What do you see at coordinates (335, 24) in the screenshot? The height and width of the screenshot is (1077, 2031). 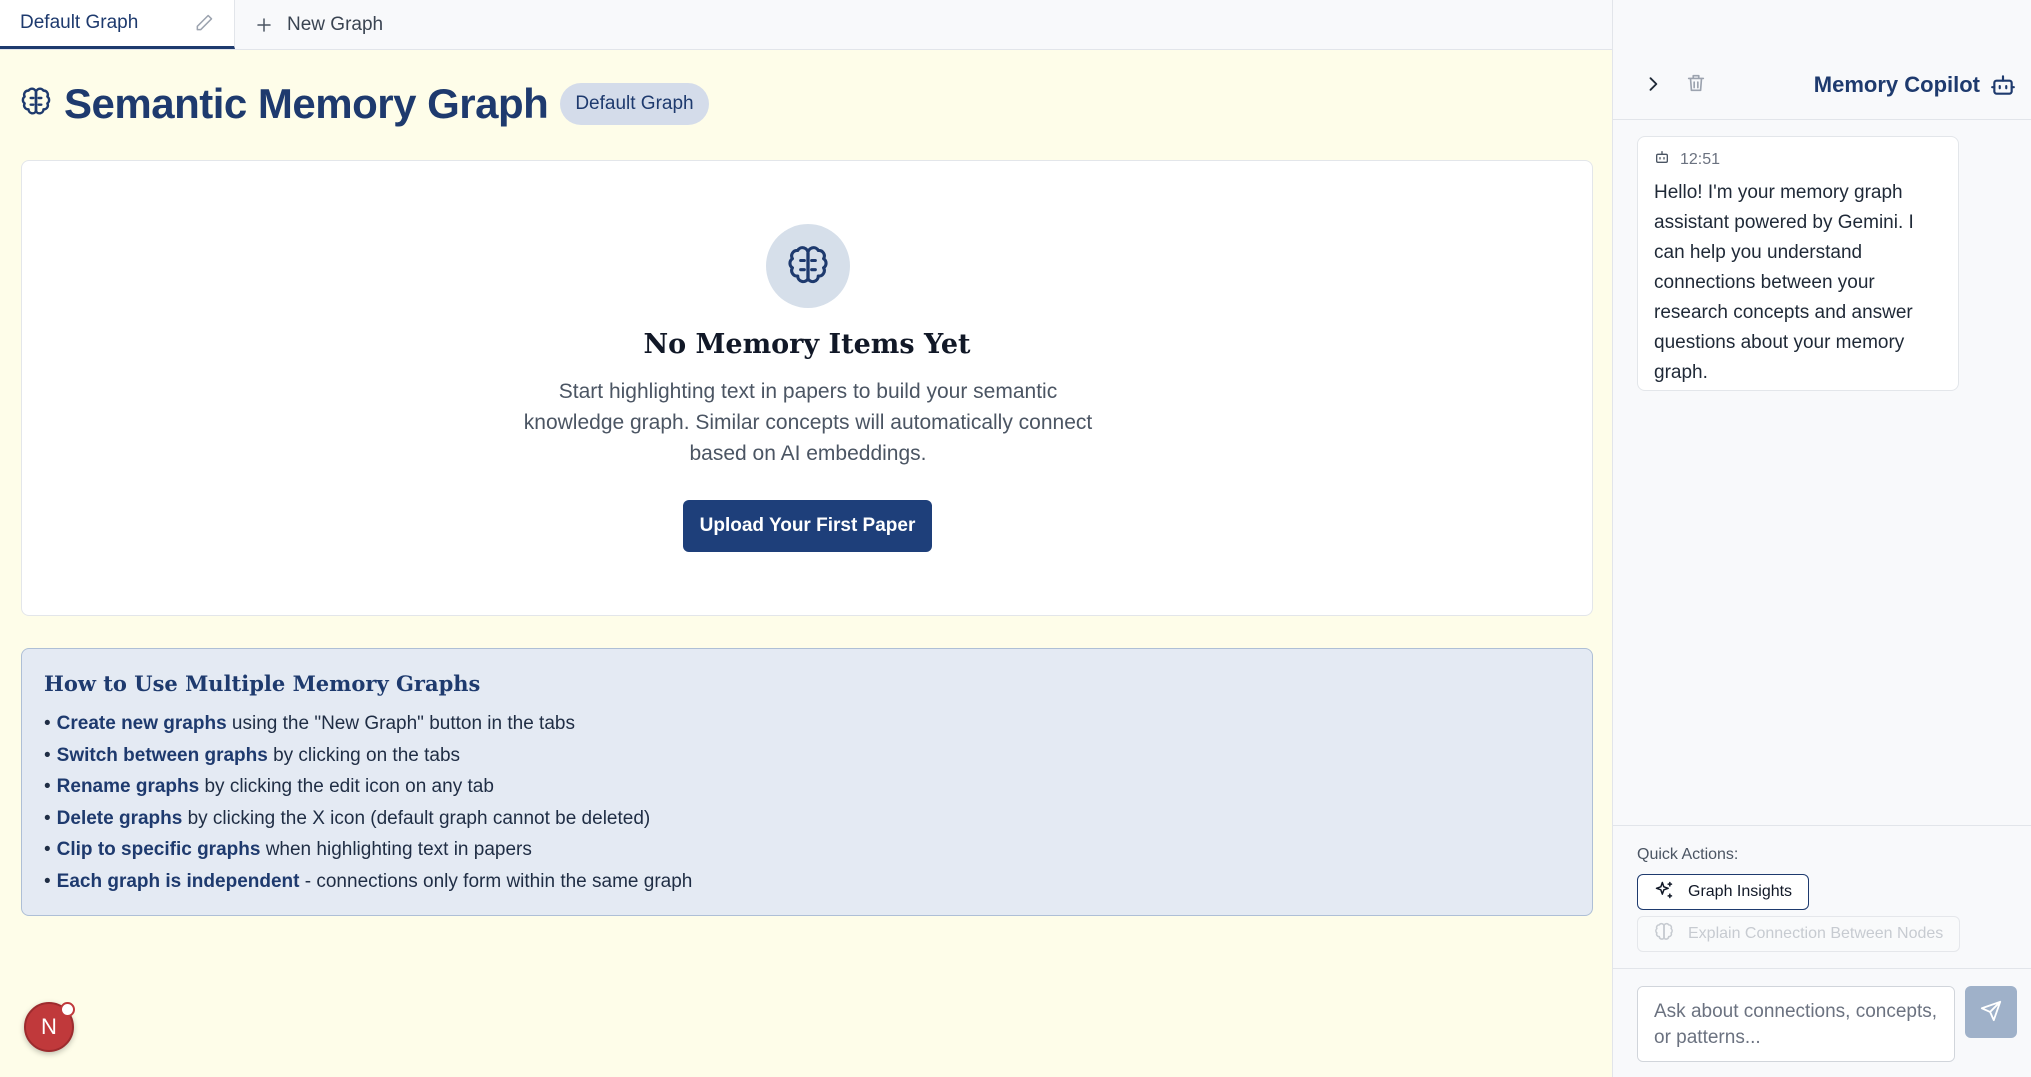 I see `new-graph-label: New Graph` at bounding box center [335, 24].